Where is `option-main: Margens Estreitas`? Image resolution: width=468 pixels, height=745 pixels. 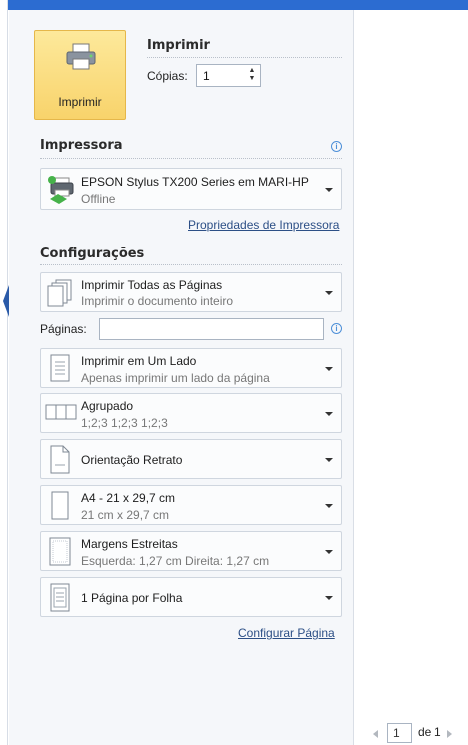
option-main: Margens Estreitas is located at coordinates (129, 544).